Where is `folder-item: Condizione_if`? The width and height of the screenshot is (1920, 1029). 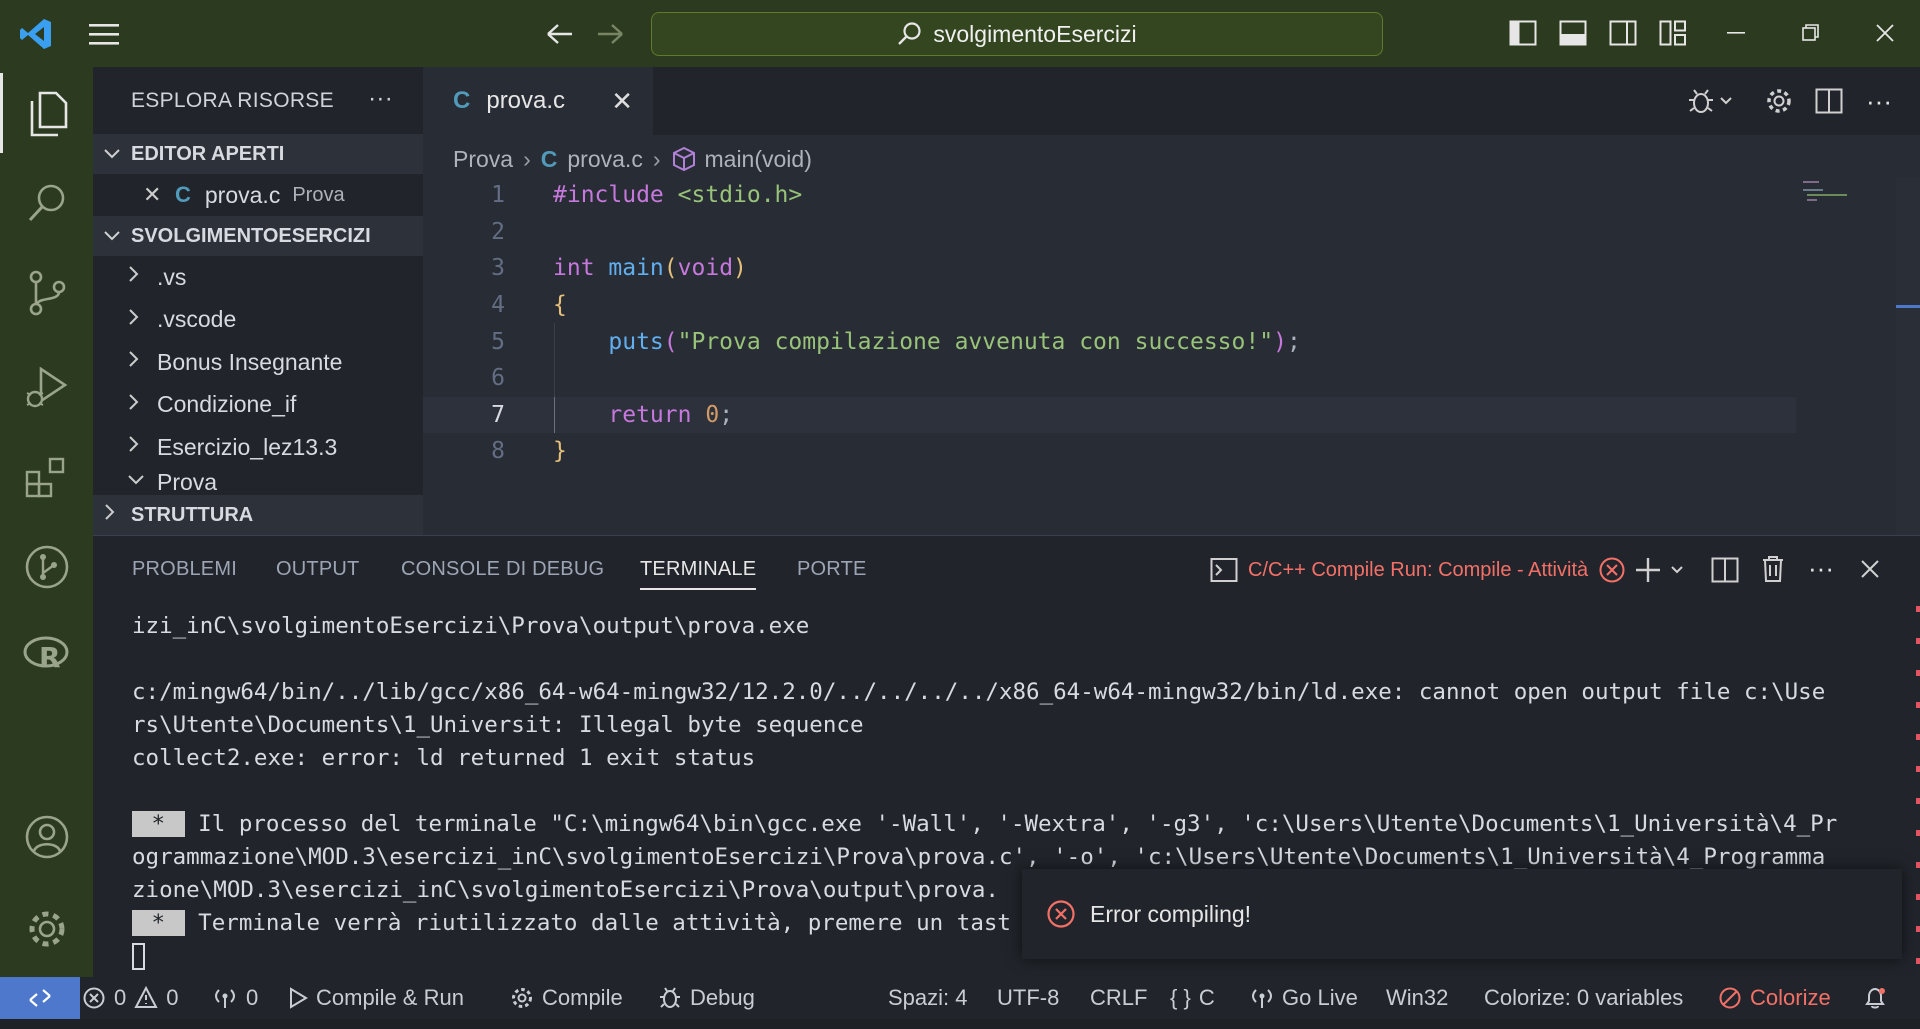
folder-item: Condizione_if is located at coordinates (258, 405).